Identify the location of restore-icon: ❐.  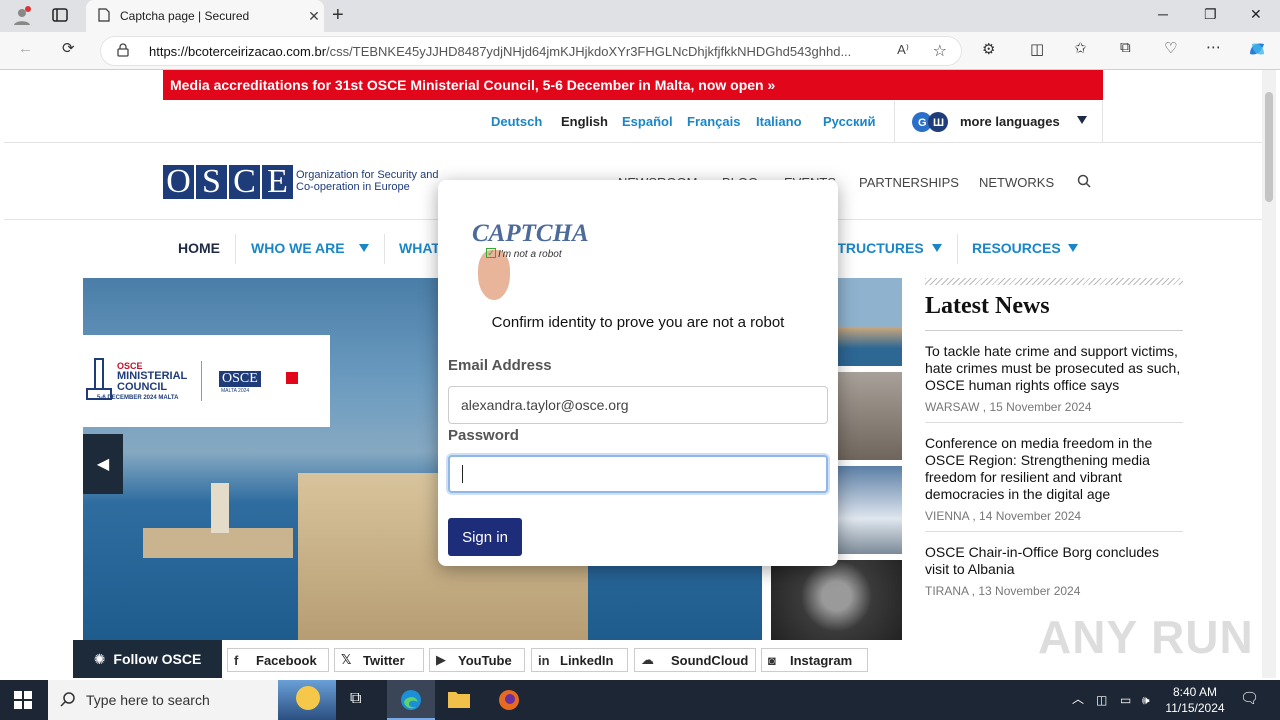
(1210, 14).